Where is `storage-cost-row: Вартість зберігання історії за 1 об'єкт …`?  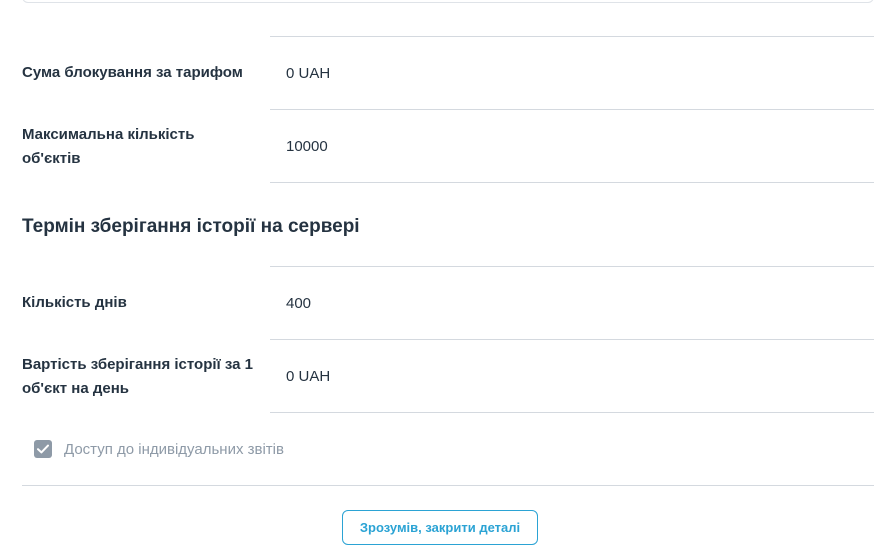 storage-cost-row: Вартість зберігання історії за 1 об'єкт … is located at coordinates (448, 376).